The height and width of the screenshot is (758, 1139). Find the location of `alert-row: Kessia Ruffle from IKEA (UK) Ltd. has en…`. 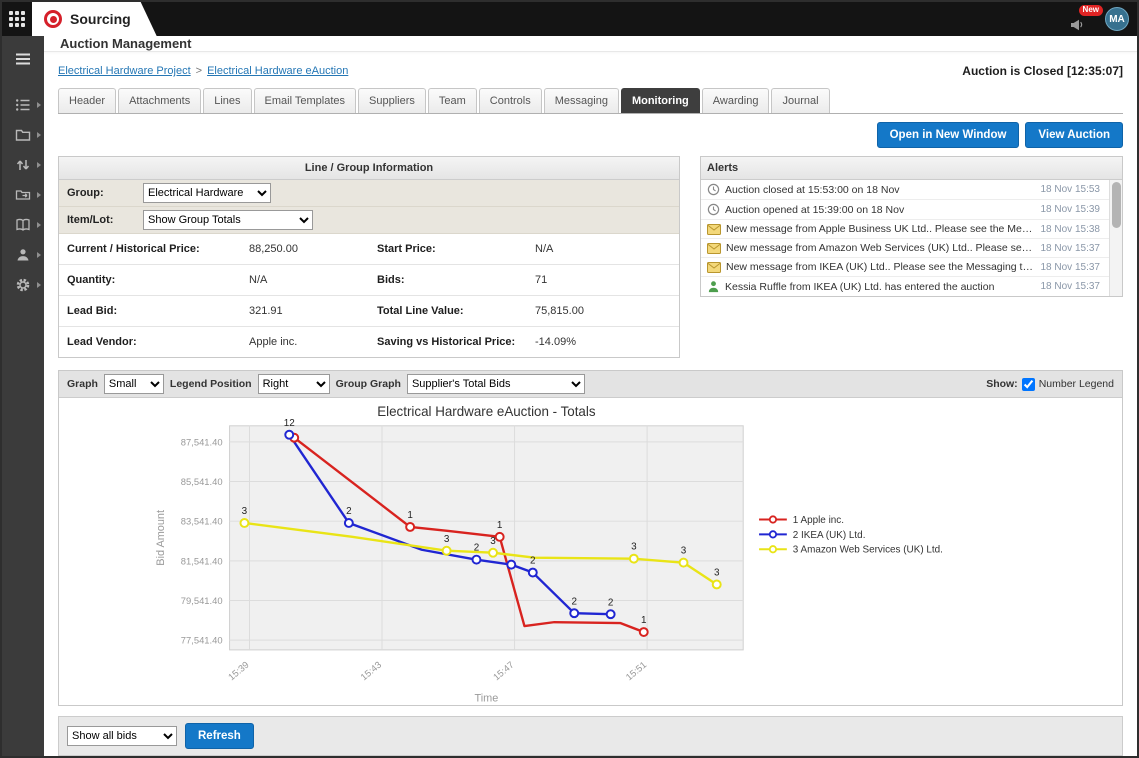

alert-row: Kessia Ruffle from IKEA (UK) Ltd. has en… is located at coordinates (911, 286).